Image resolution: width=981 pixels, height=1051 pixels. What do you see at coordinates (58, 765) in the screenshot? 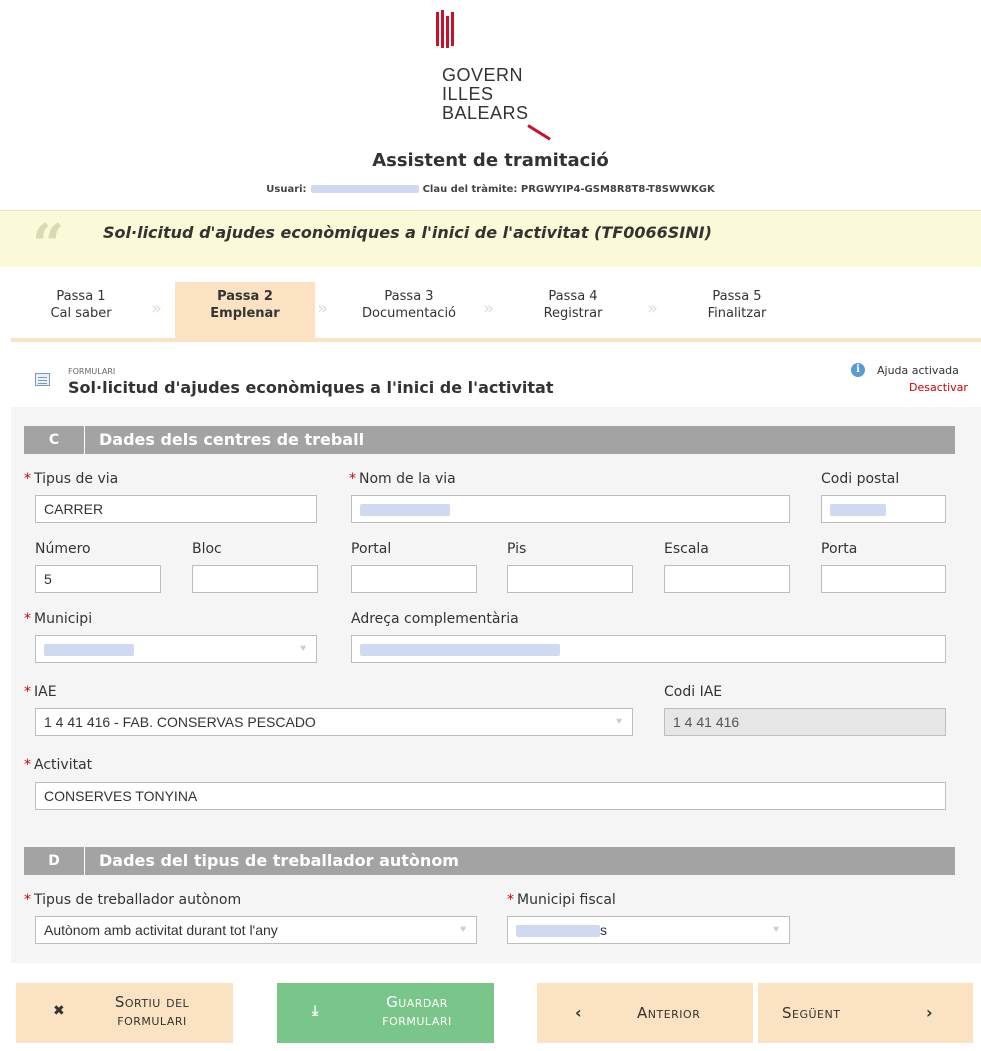
I see `label-activitat: * Activitat` at bounding box center [58, 765].